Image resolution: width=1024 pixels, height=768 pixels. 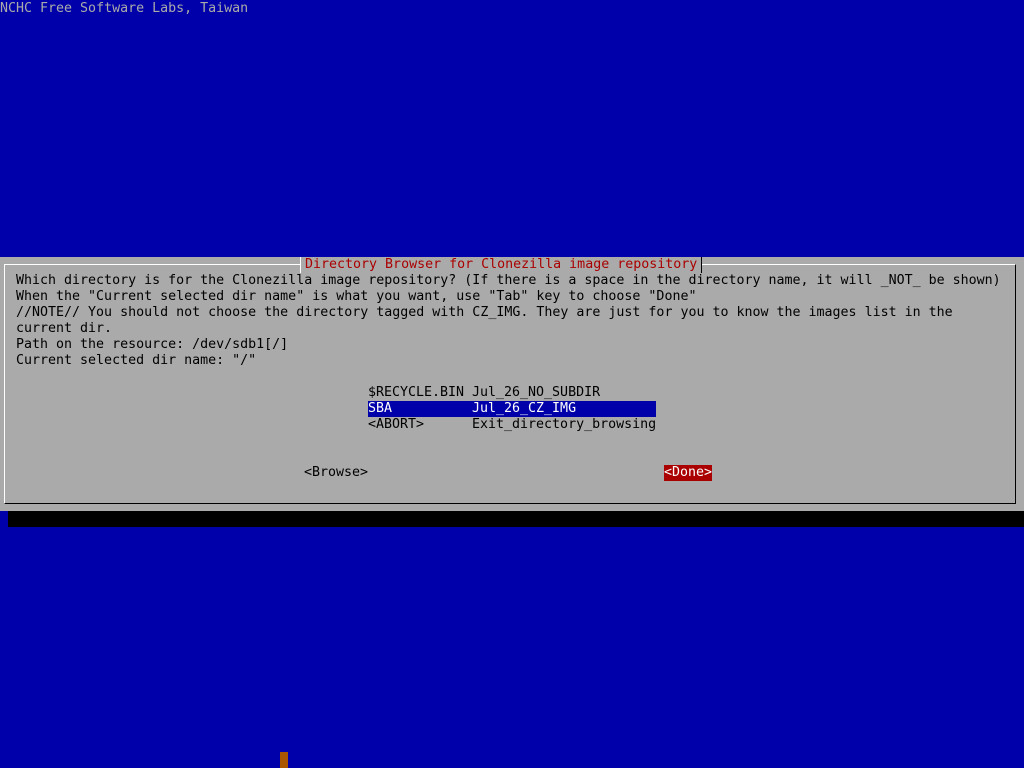 I want to click on menu-item-desc: Jul_26_CZ_IMG, so click(x=524, y=408).